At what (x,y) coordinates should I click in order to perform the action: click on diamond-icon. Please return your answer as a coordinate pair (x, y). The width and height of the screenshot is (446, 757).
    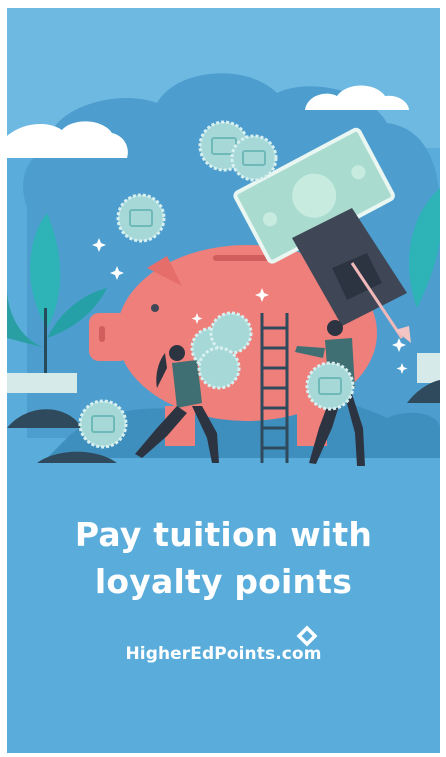
    Looking at the image, I should click on (307, 636).